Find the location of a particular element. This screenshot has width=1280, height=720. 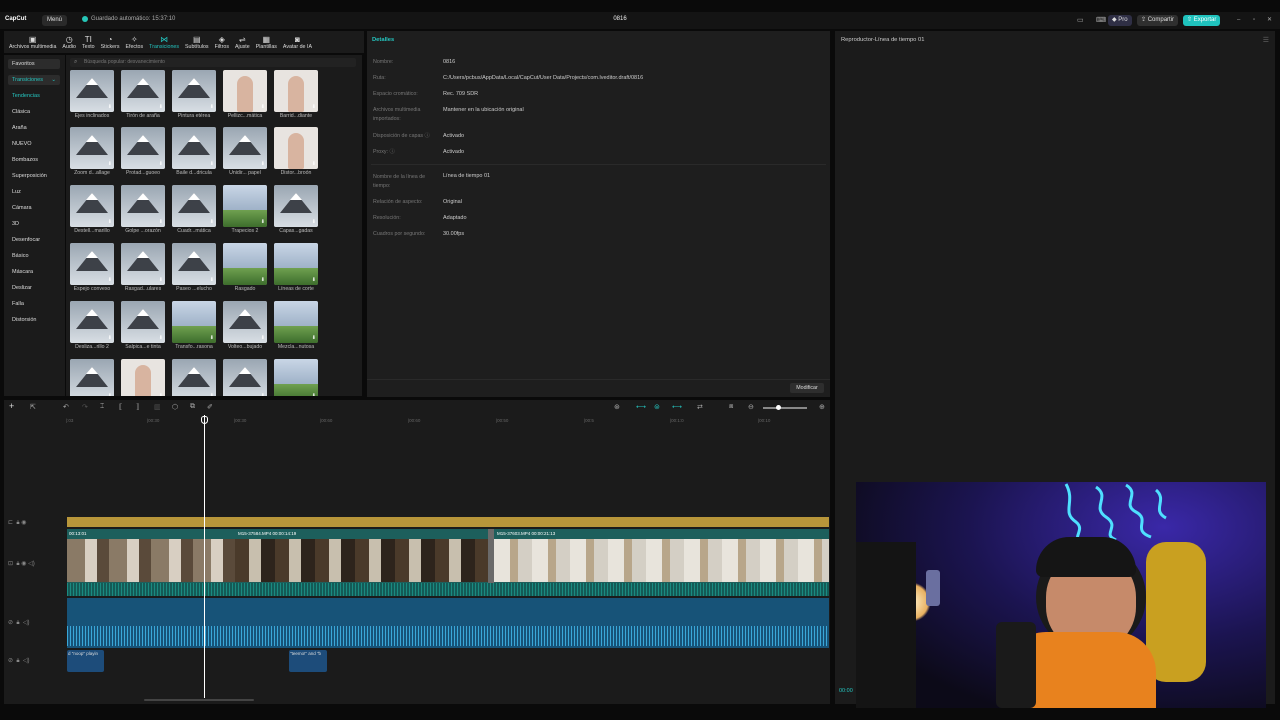

category-trending: Tendencias is located at coordinates (26, 96).